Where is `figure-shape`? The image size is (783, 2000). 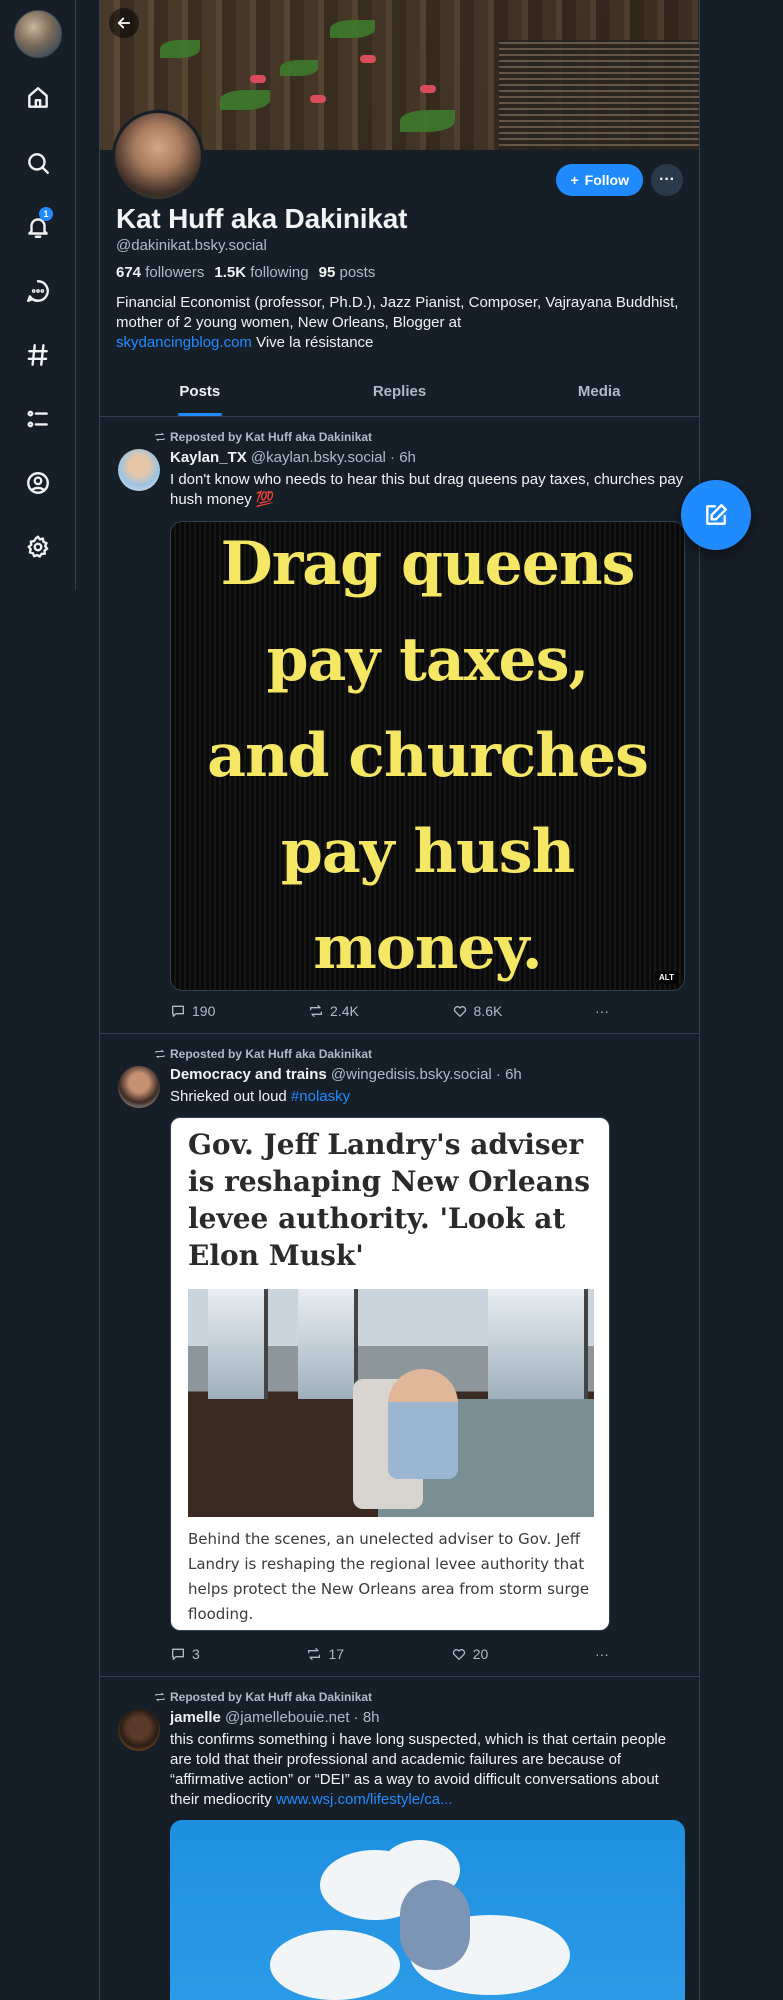 figure-shape is located at coordinates (435, 1925).